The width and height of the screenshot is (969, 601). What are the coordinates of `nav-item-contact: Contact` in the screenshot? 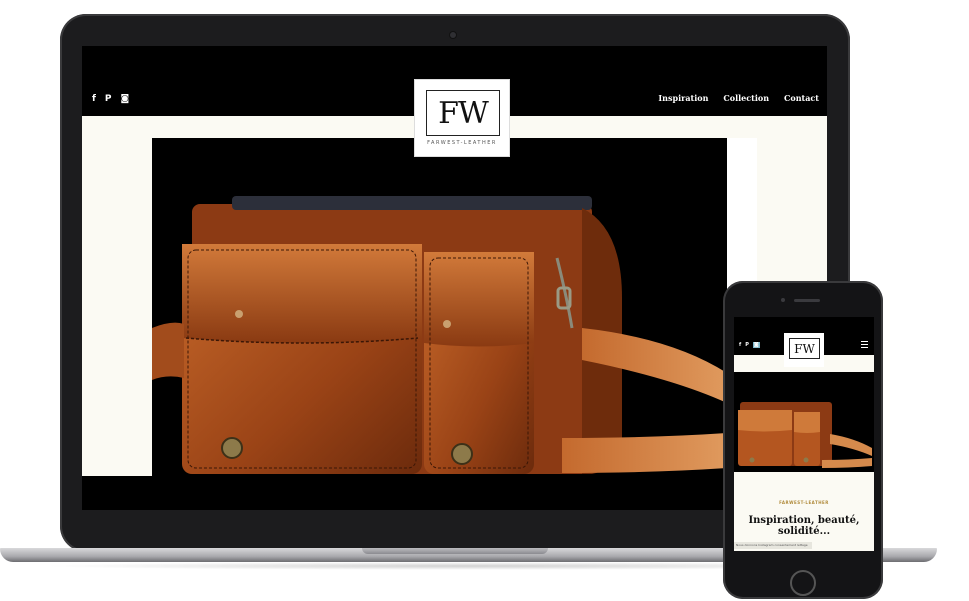 It's located at (801, 98).